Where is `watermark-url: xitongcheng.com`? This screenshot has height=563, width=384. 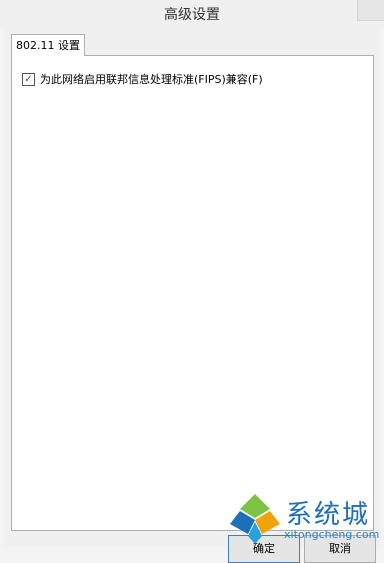
watermark-url: xitongcheng.com is located at coordinates (332, 534).